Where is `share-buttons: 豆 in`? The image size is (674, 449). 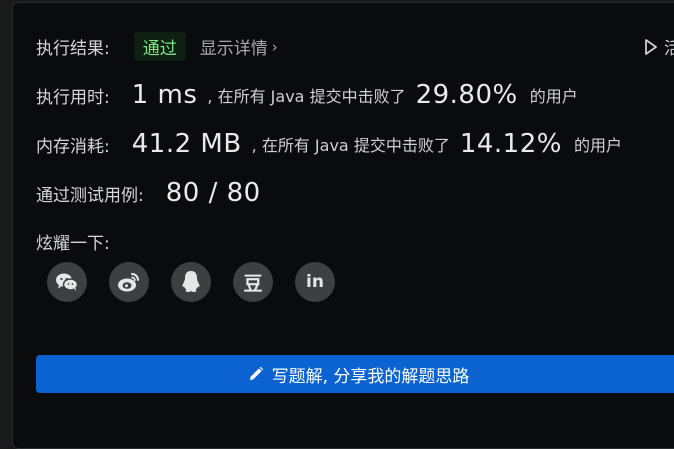 share-buttons: 豆 in is located at coordinates (191, 282).